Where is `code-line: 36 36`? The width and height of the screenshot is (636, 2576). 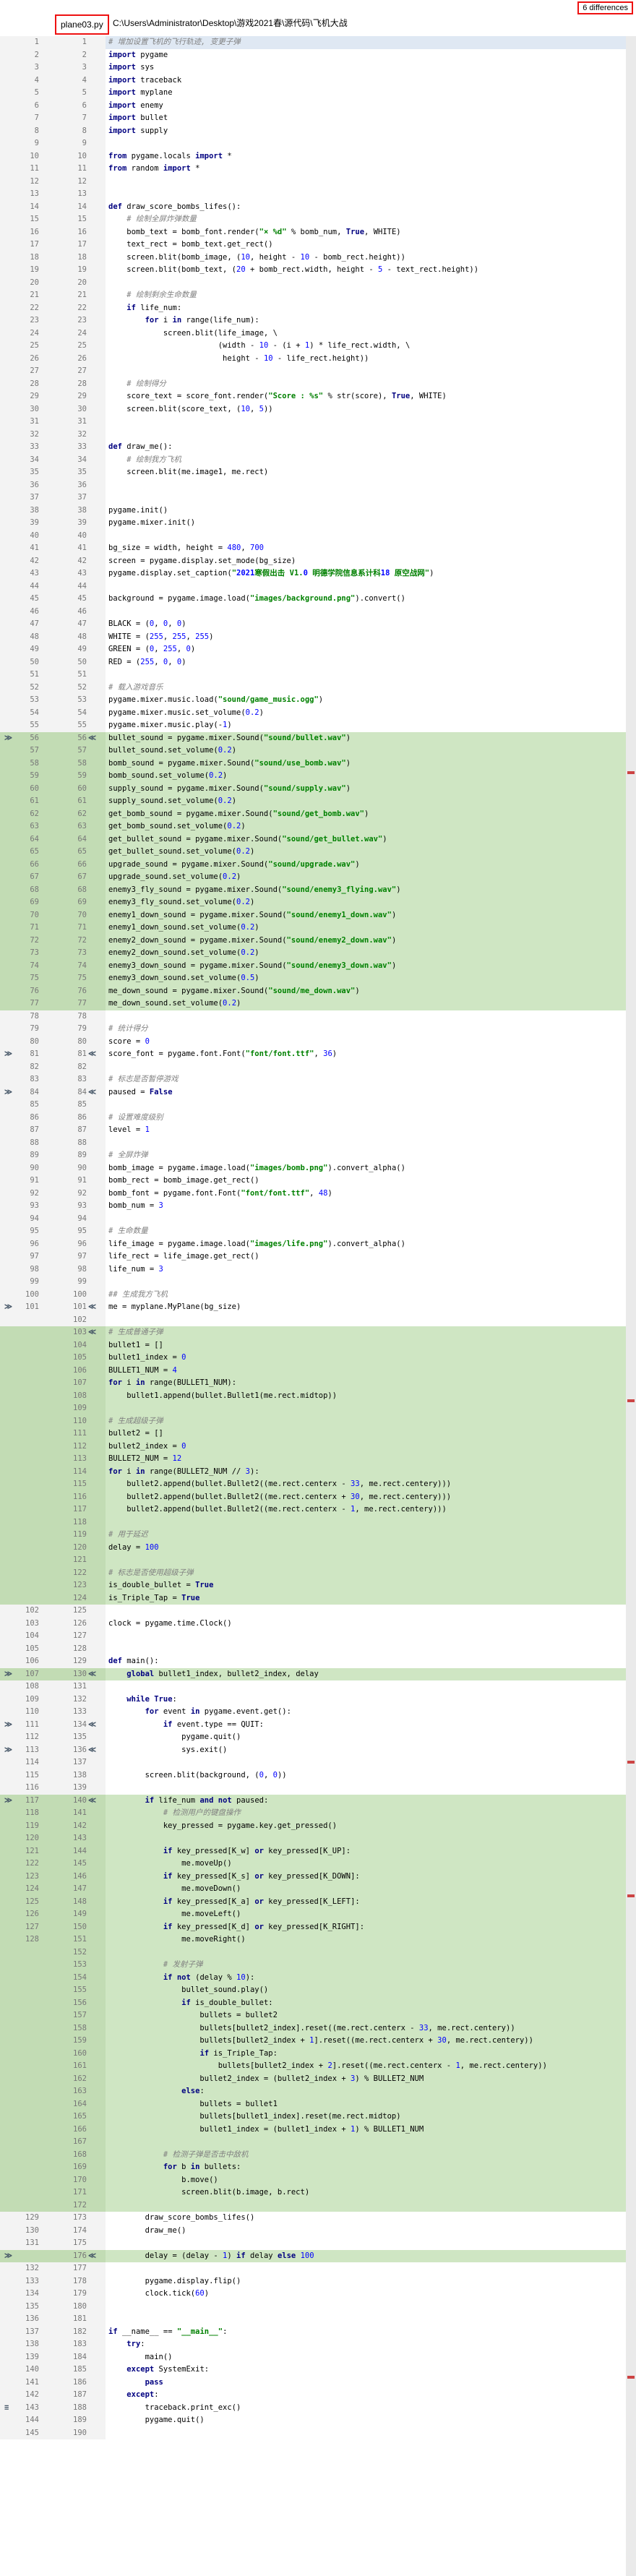
code-line: 36 36 is located at coordinates (318, 484).